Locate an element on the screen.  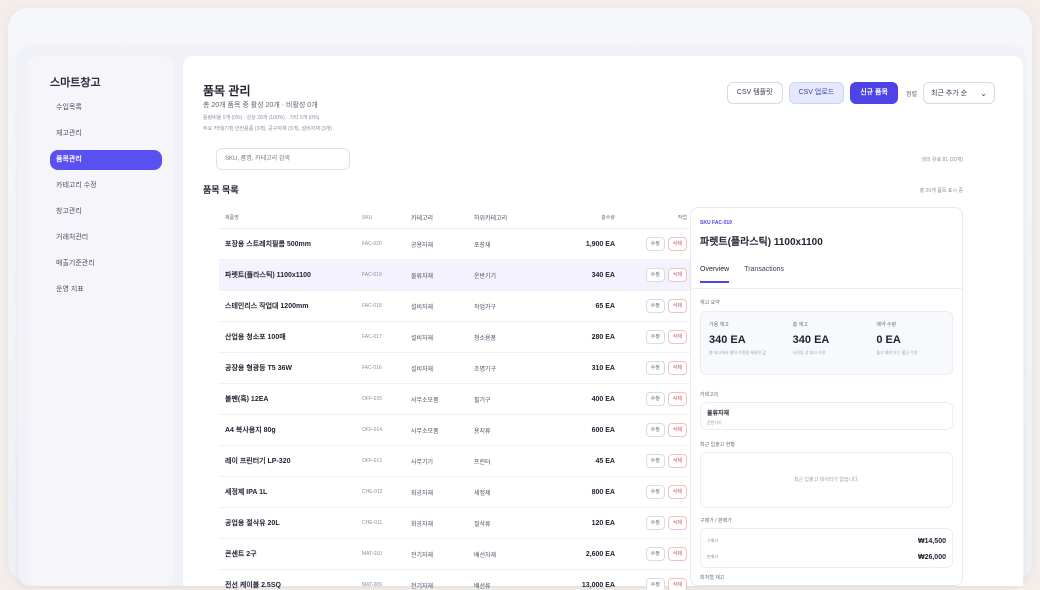
item-quantity-cell: 600 EA is located at coordinates (603, 430).